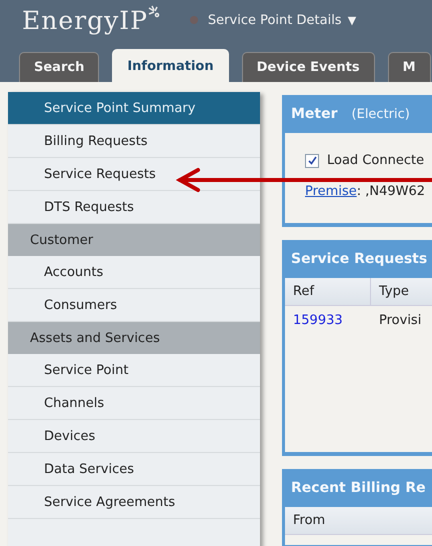 This screenshot has width=432, height=546. What do you see at coordinates (331, 191) in the screenshot?
I see `premise-link: Premise` at bounding box center [331, 191].